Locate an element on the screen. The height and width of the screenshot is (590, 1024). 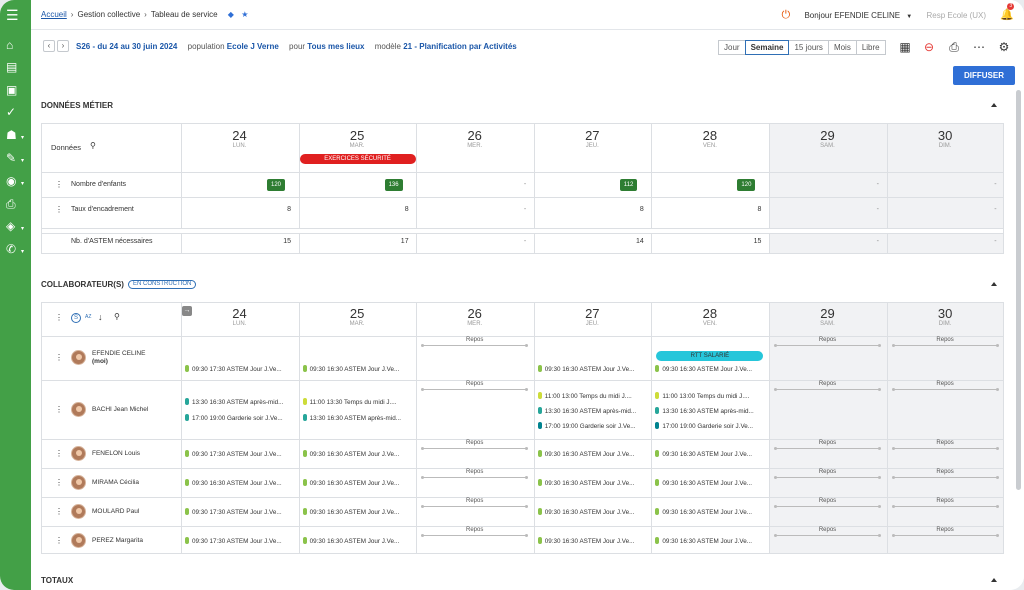
modele-value: 21 - Planification par Activités is located at coordinates (460, 46).